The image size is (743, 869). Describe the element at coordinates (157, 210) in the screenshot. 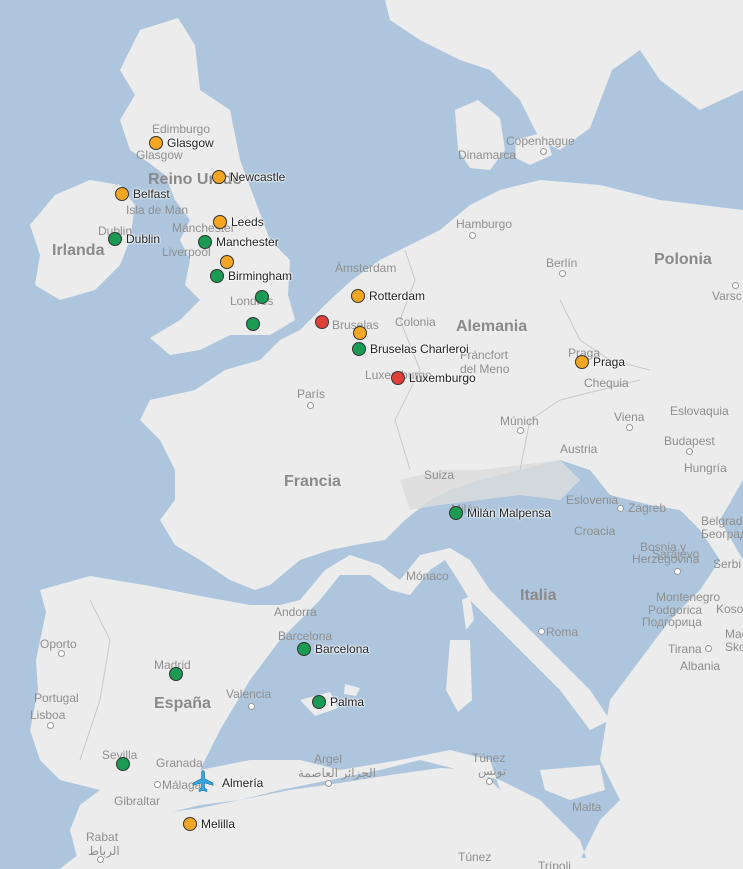

I see `place-label: Isla de Man` at that location.